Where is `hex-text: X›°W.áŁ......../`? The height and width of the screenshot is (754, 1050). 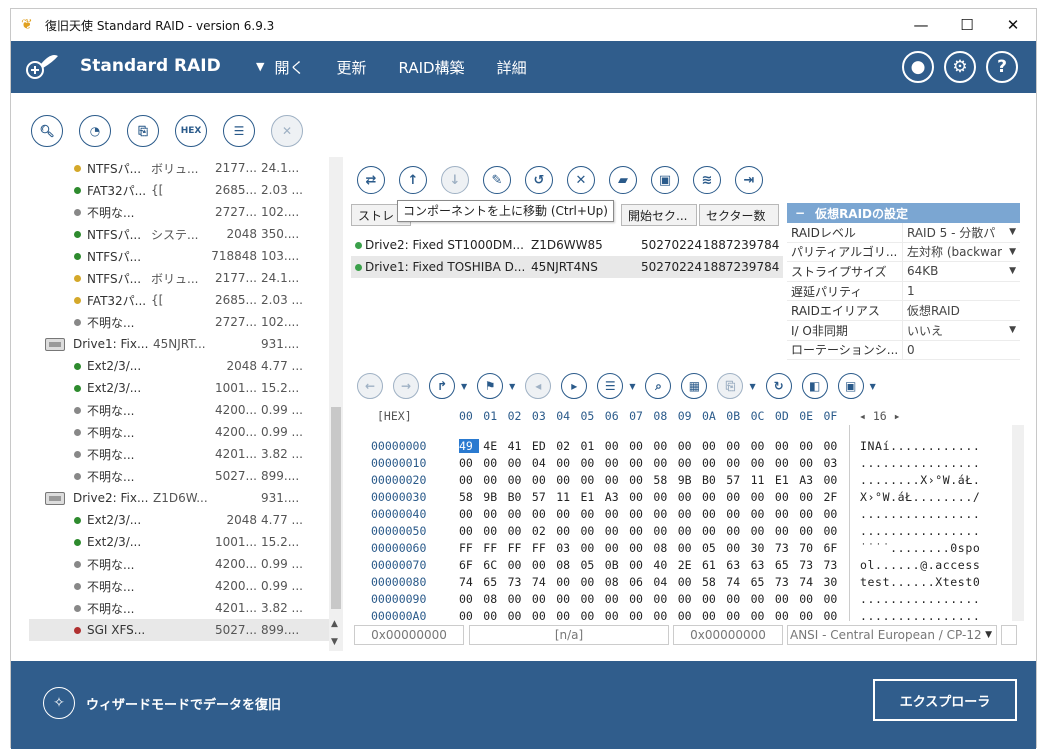 hex-text: X›°W.áŁ......../ is located at coordinates (920, 497).